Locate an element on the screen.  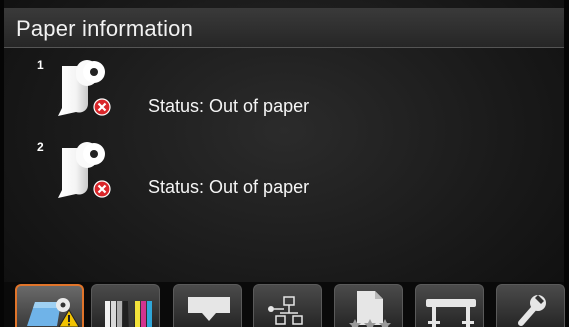
tab-printhead is located at coordinates (207, 305).